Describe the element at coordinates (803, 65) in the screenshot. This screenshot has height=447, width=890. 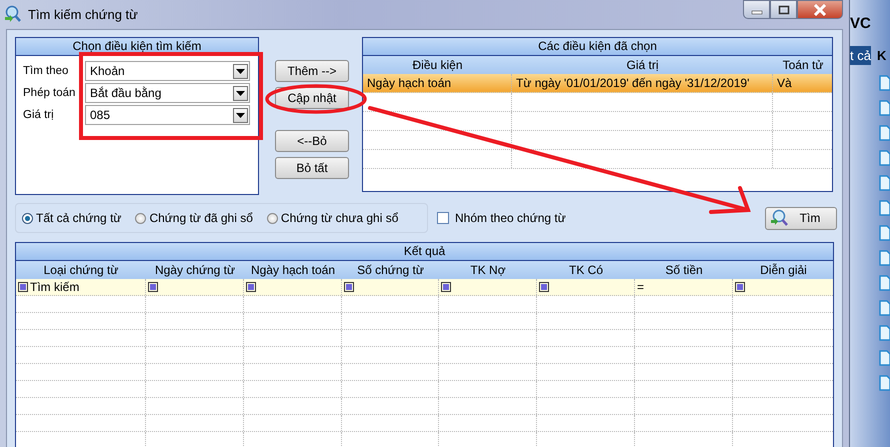
I see `column-header: Toán tử` at that location.